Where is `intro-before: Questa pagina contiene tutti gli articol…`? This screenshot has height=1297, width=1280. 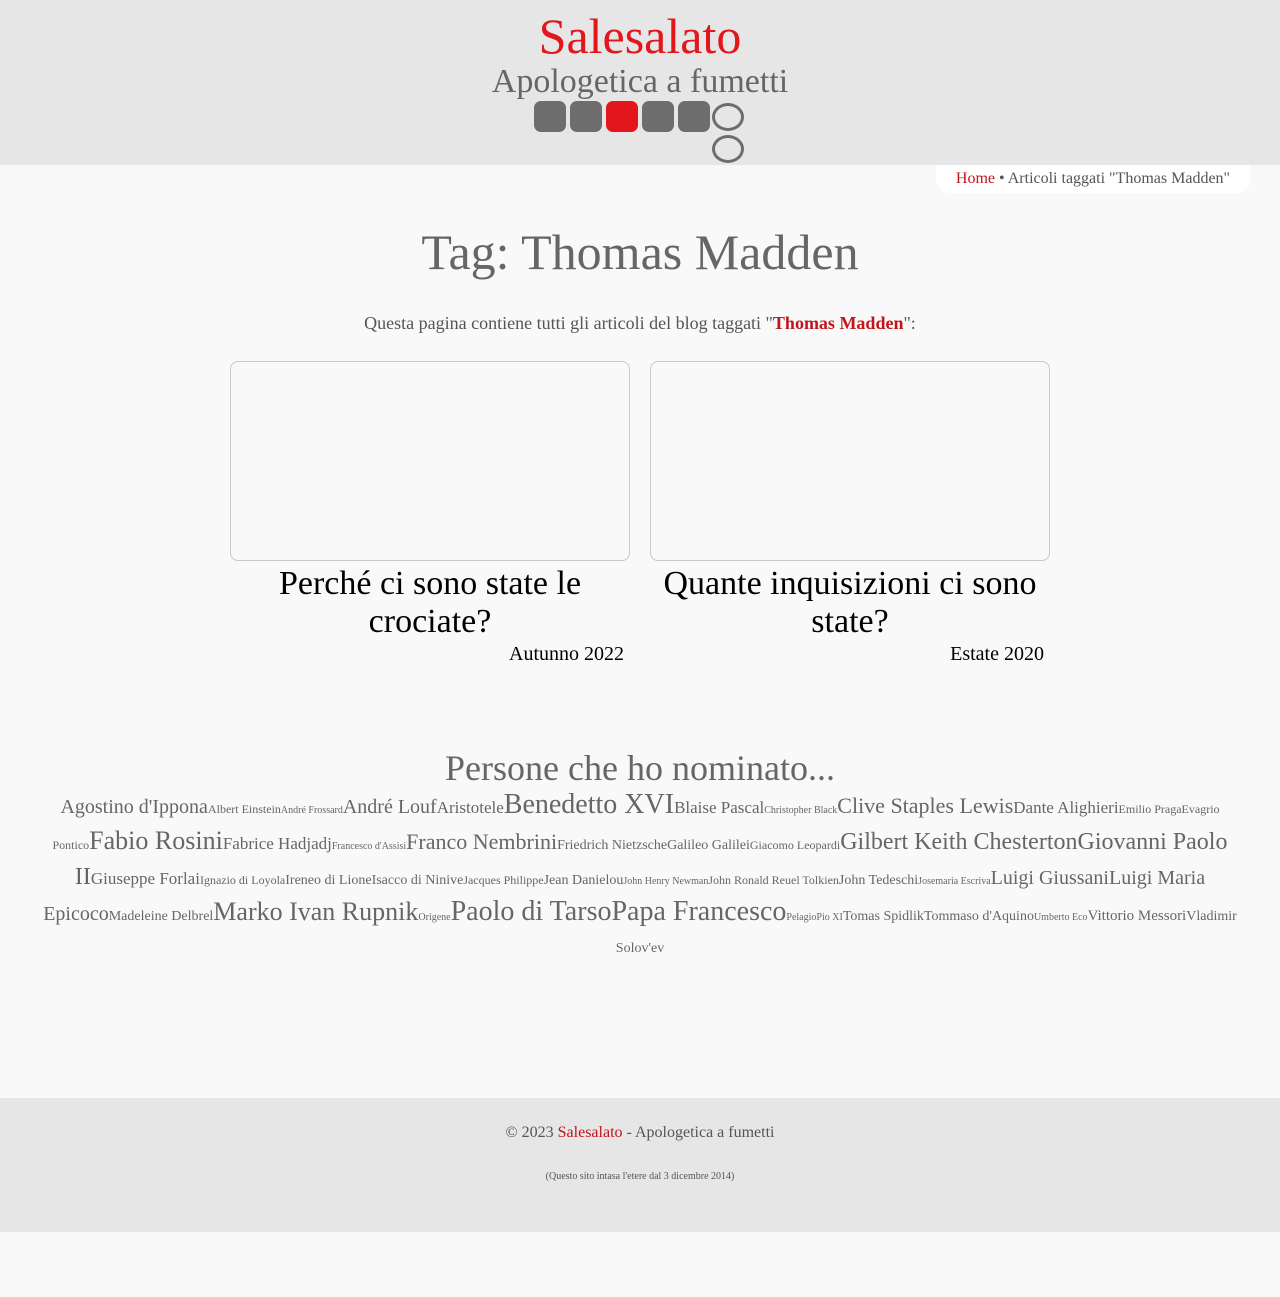
intro-before: Questa pagina contiene tutti gli articol… is located at coordinates (568, 323).